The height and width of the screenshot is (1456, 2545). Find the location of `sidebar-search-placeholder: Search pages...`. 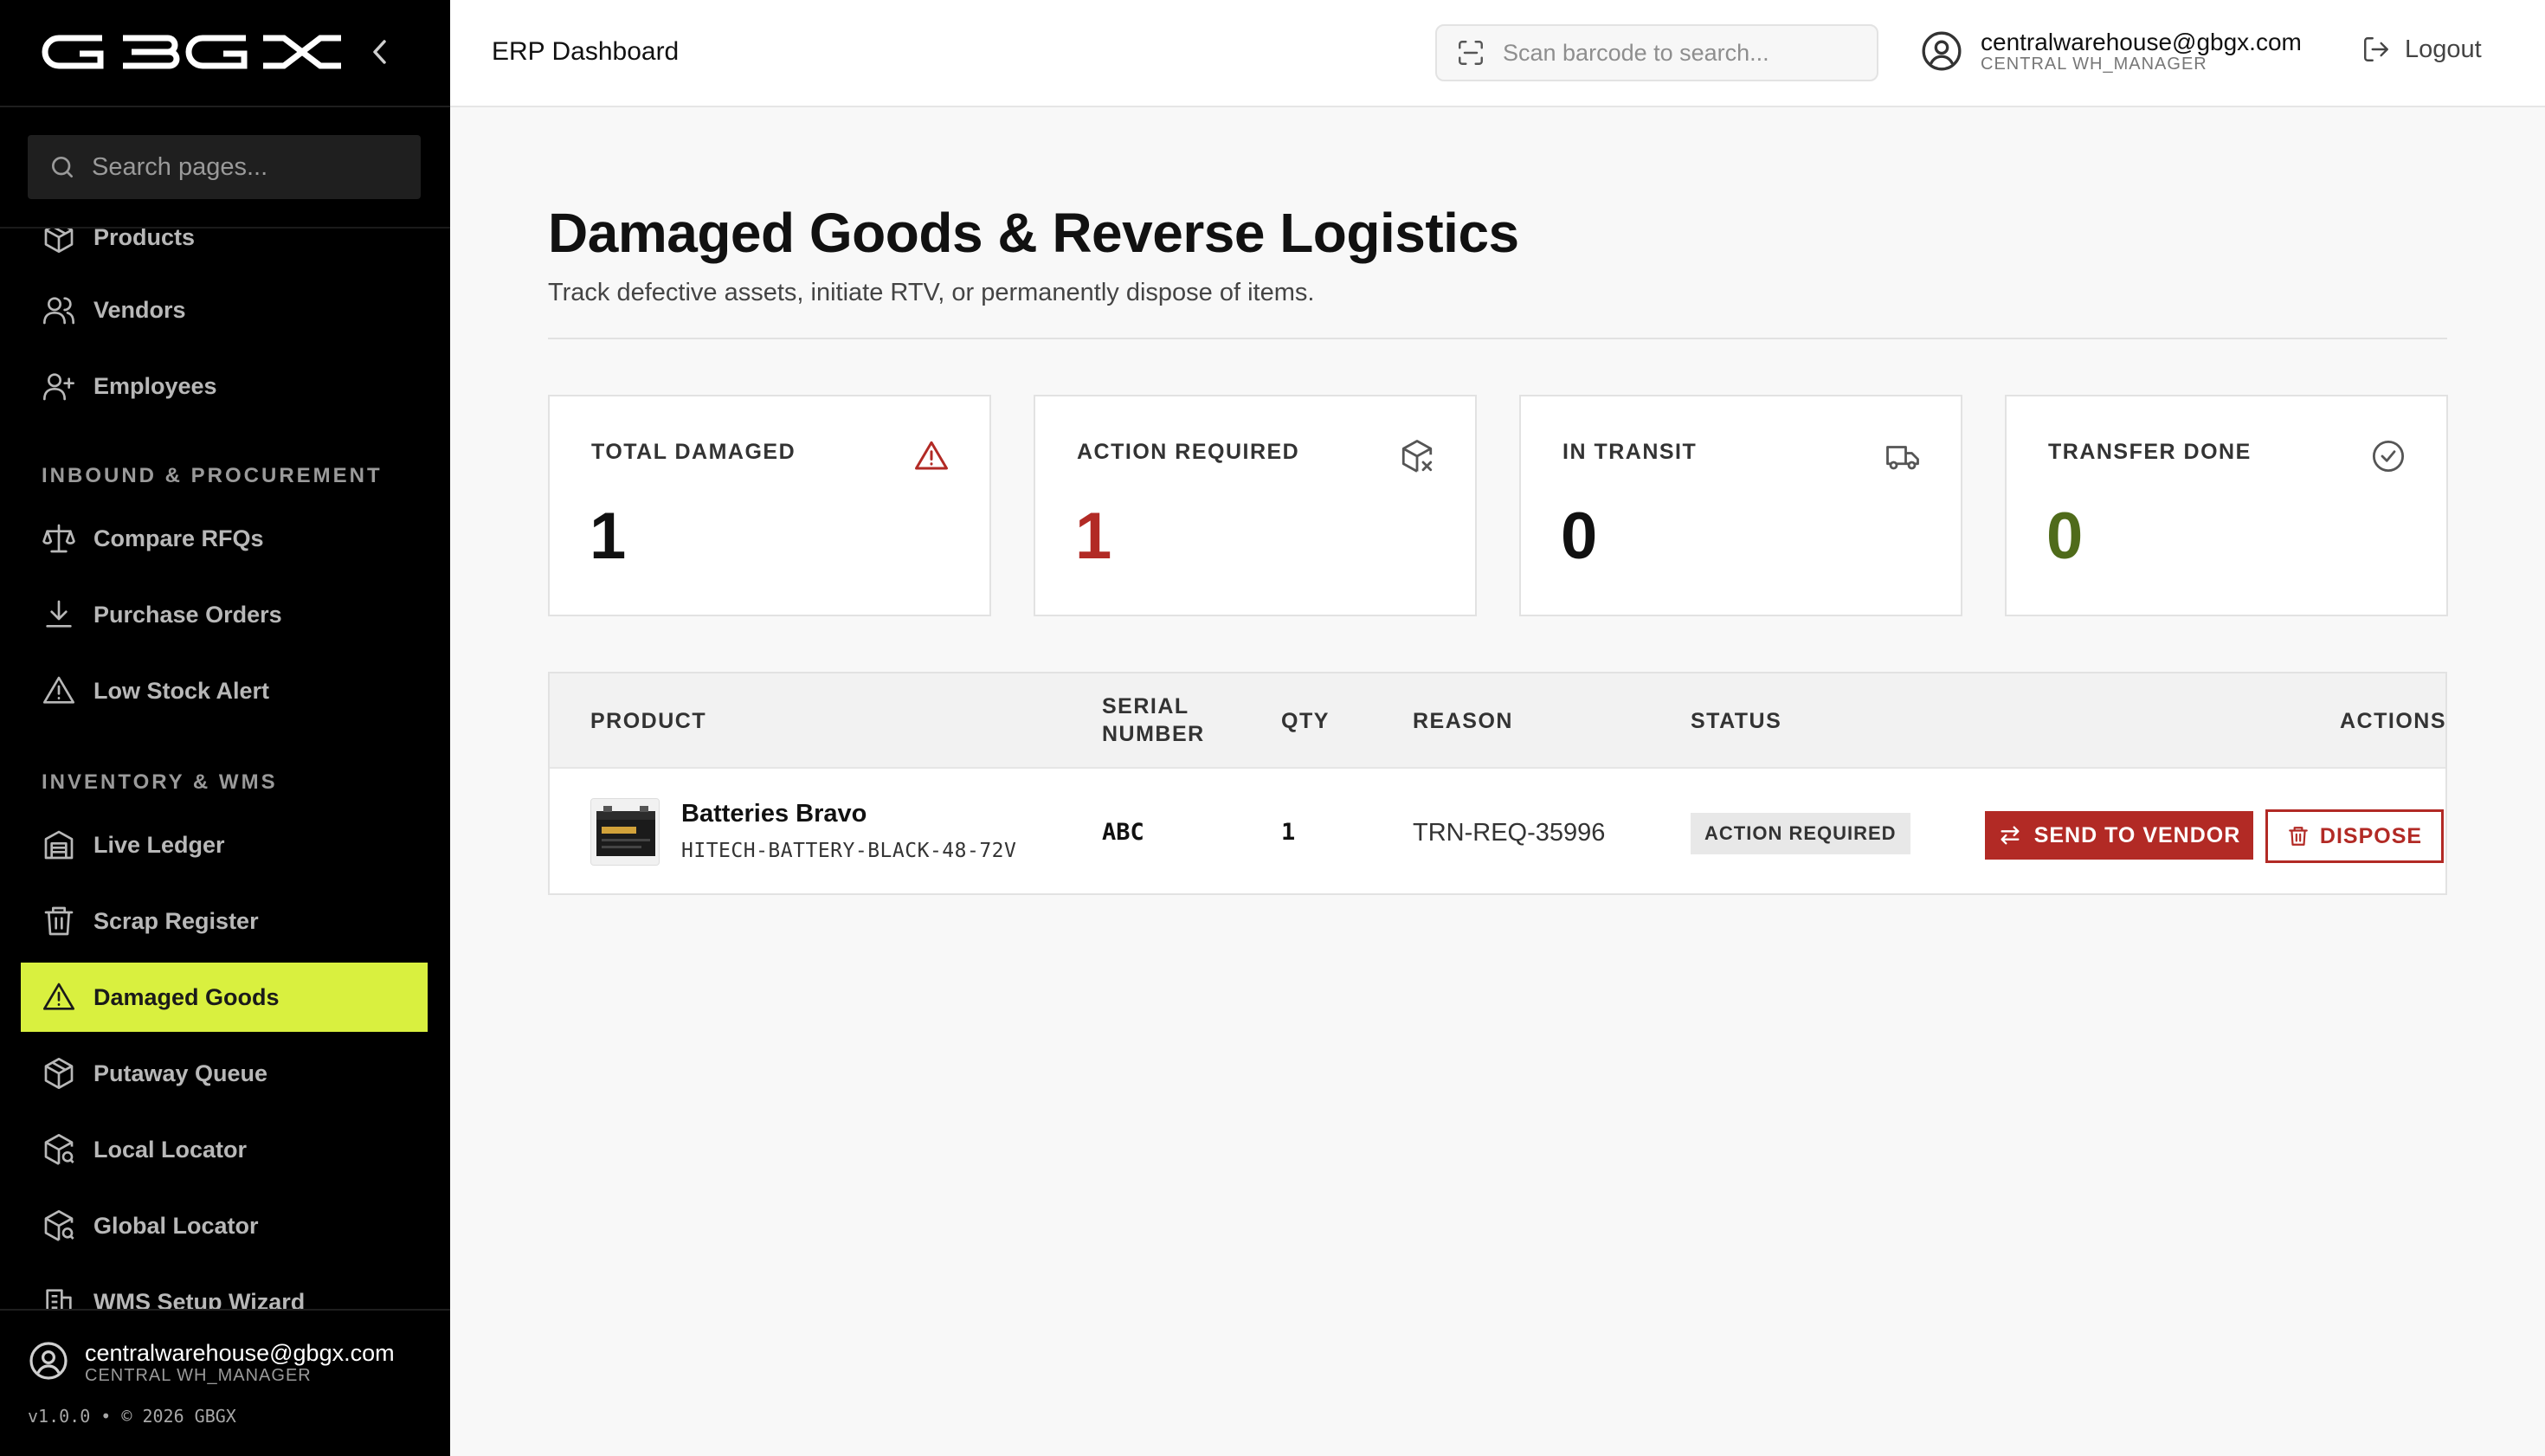

sidebar-search-placeholder: Search pages... is located at coordinates (180, 166).